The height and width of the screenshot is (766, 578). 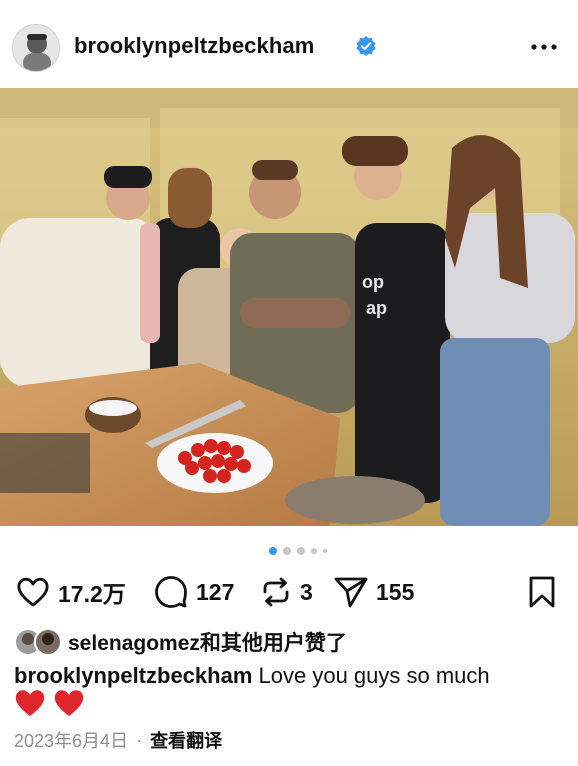 I want to click on translate-link: 查看翻译, so click(x=186, y=740).